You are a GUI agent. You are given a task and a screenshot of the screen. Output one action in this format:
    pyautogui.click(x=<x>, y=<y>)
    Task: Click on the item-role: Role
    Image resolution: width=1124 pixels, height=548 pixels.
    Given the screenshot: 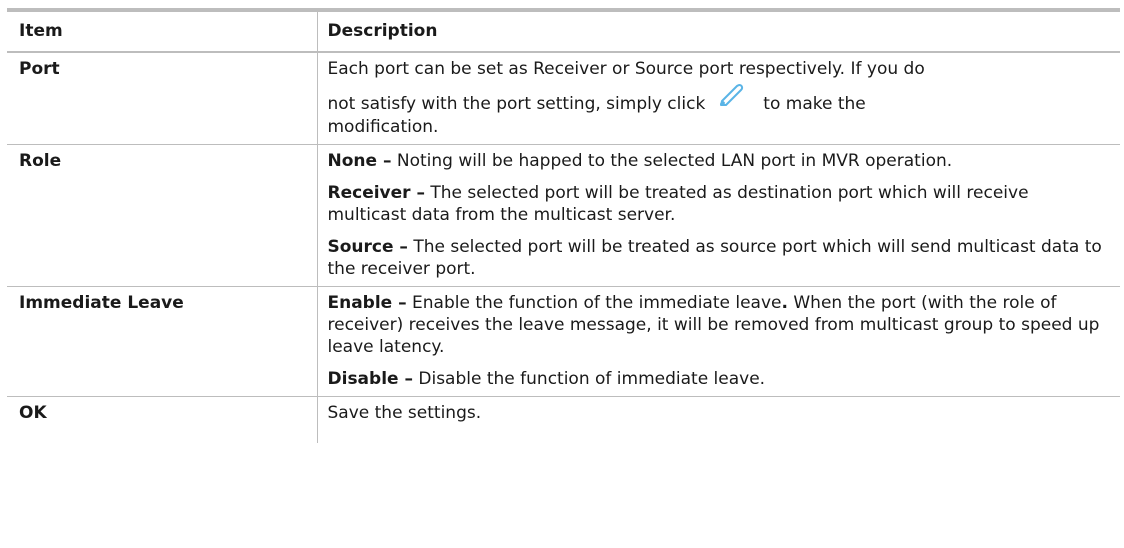 What is the action you would take?
    pyautogui.click(x=40, y=161)
    